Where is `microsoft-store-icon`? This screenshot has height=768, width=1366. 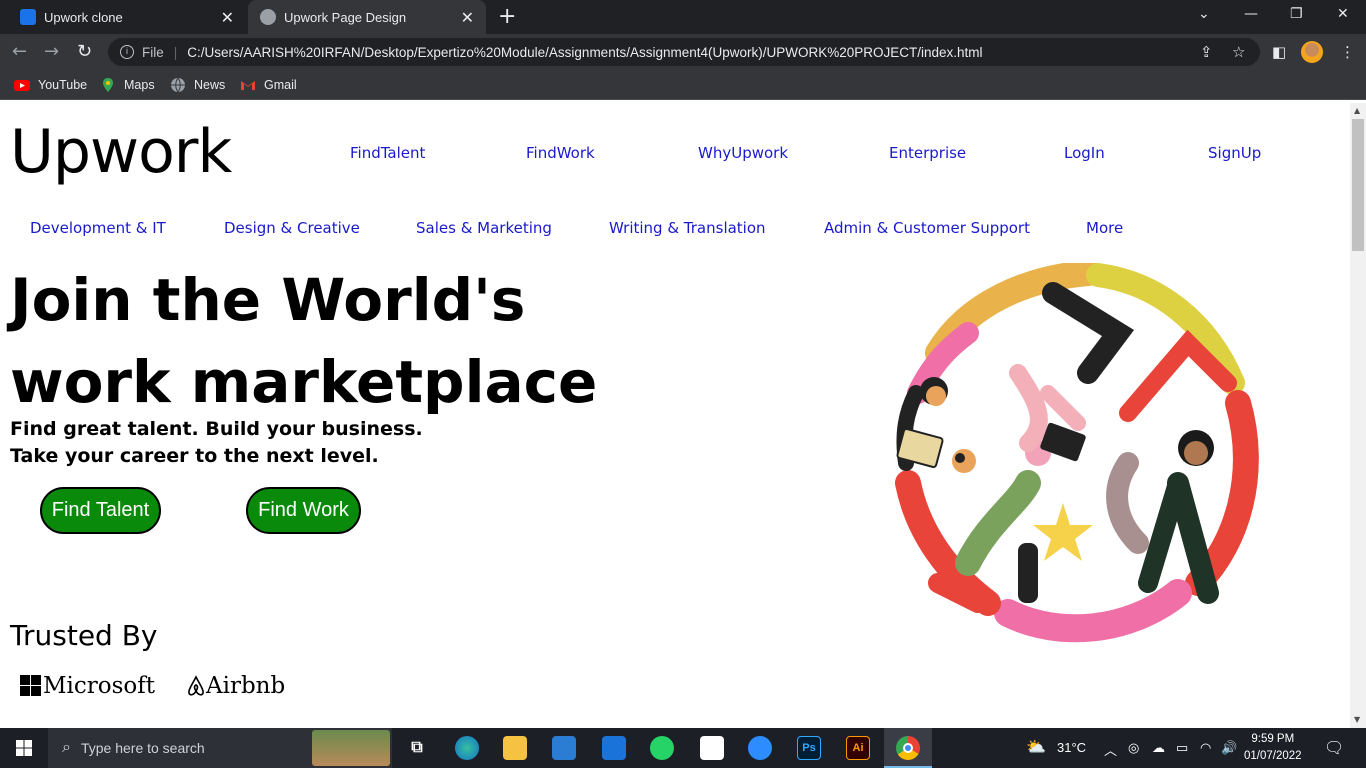 microsoft-store-icon is located at coordinates (564, 748).